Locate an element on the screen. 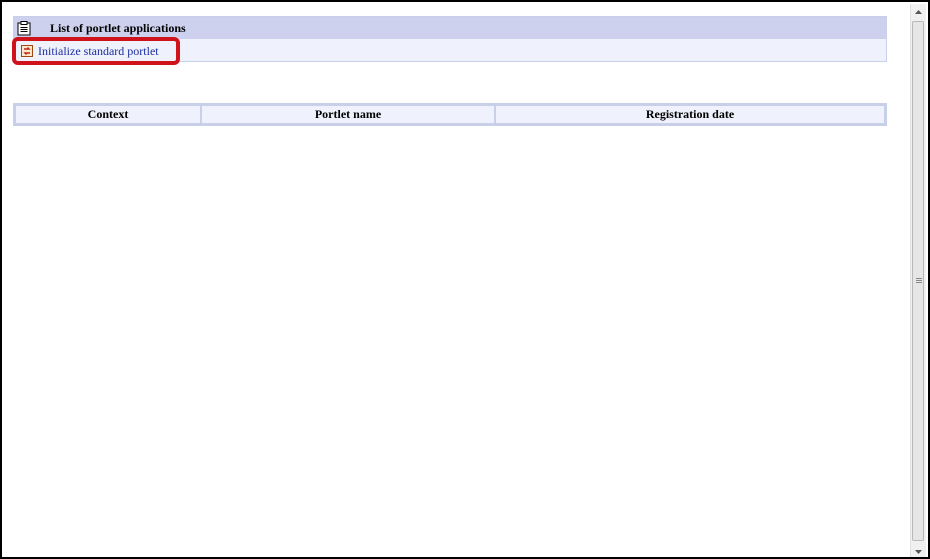 This screenshot has width=930, height=559. initialize-icon is located at coordinates (27, 51).